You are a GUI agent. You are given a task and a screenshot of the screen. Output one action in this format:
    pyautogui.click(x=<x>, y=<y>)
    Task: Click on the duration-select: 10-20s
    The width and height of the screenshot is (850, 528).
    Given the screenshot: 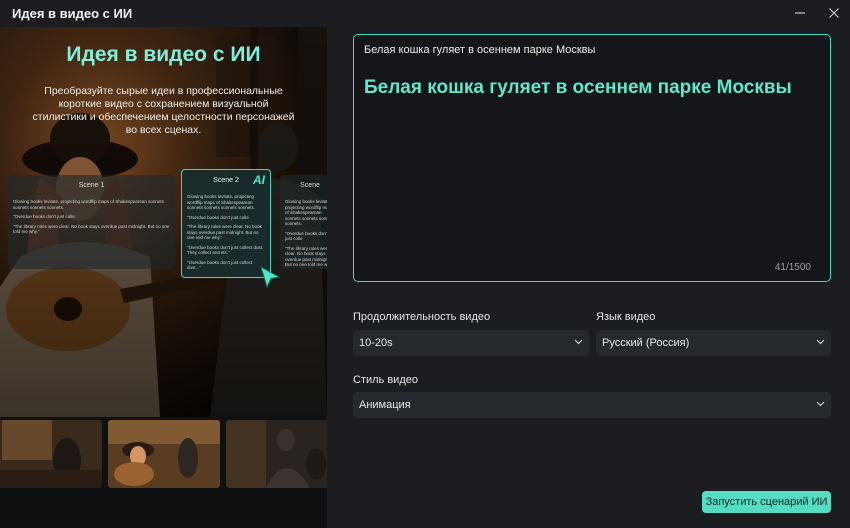 What is the action you would take?
    pyautogui.click(x=471, y=343)
    